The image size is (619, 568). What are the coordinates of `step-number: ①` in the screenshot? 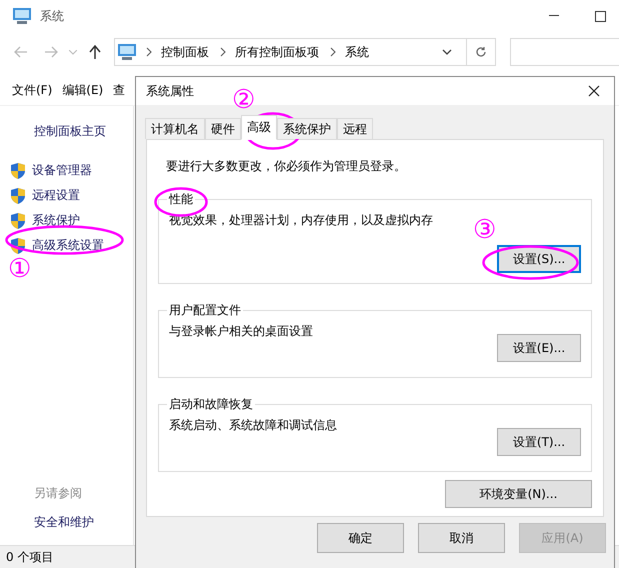 It's located at (20, 269).